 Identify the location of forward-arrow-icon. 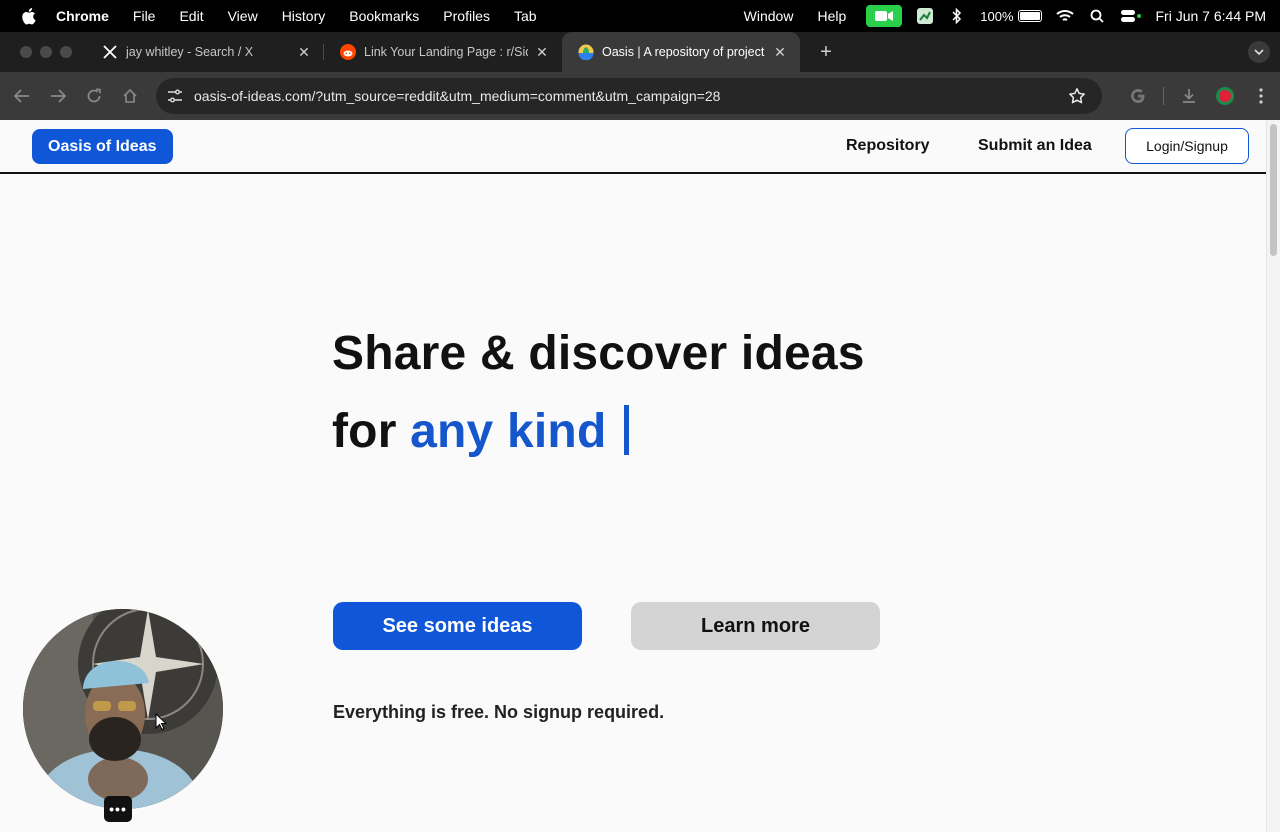
(58, 96).